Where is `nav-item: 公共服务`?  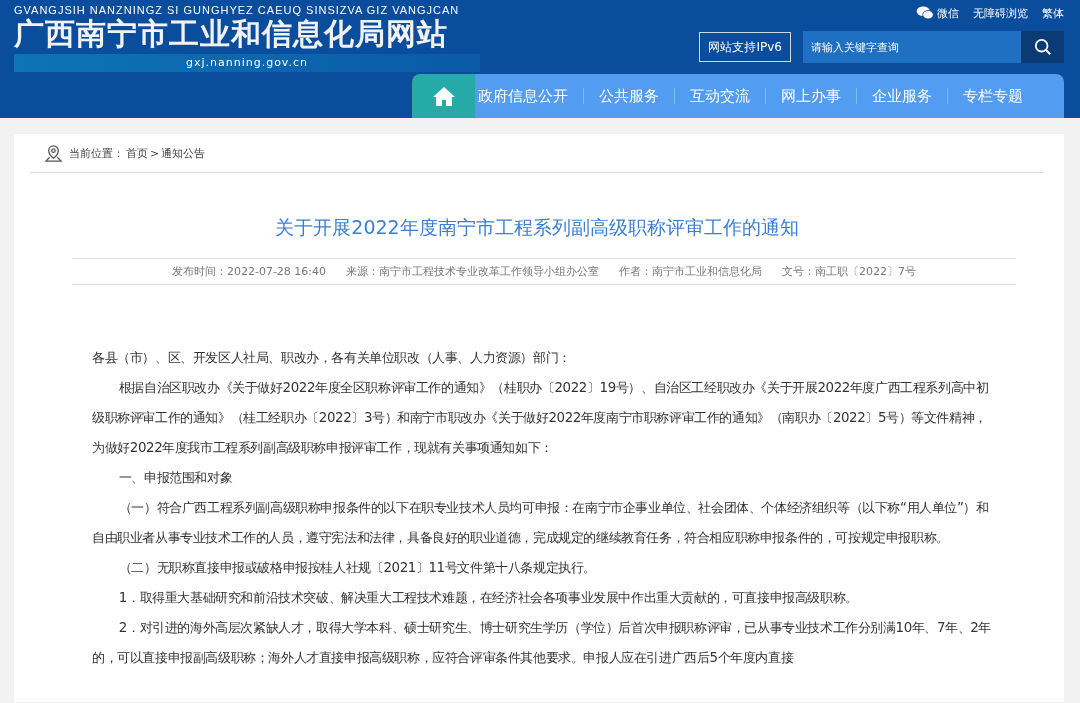 nav-item: 公共服务 is located at coordinates (635, 96).